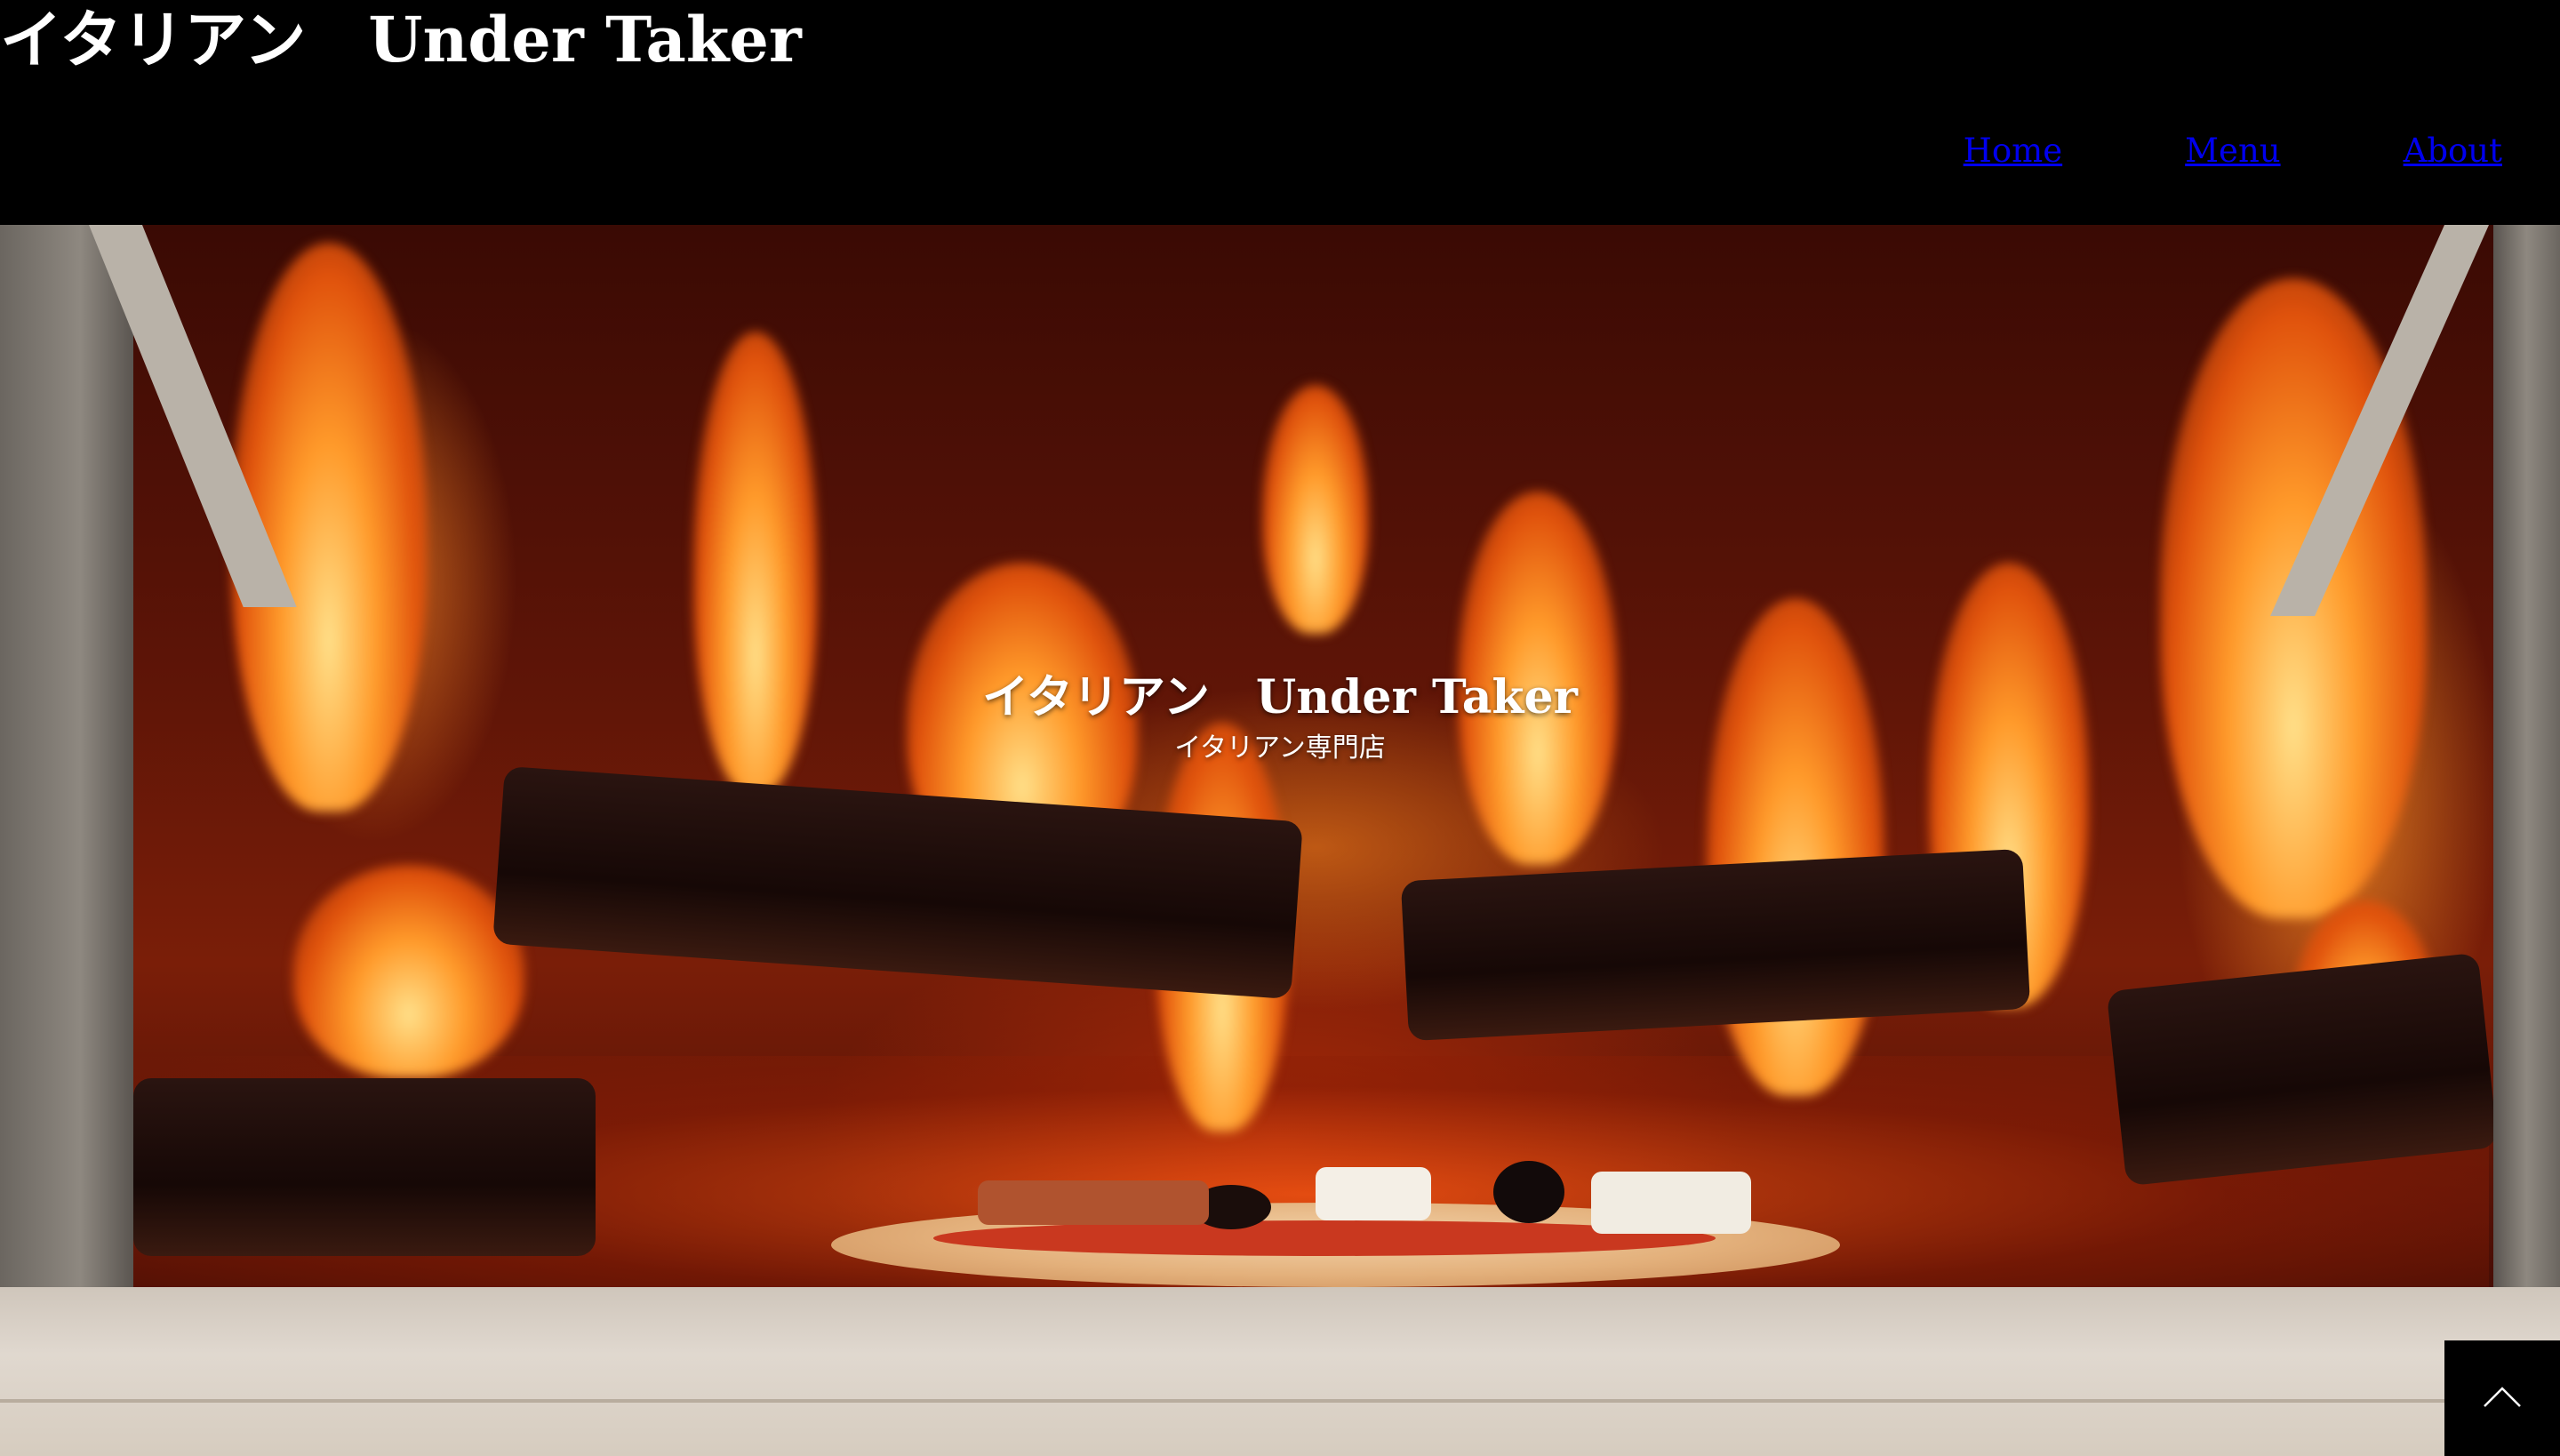 This screenshot has height=1456, width=2560. What do you see at coordinates (401, 40) in the screenshot?
I see `site-logo: イタリアン Under Taker` at bounding box center [401, 40].